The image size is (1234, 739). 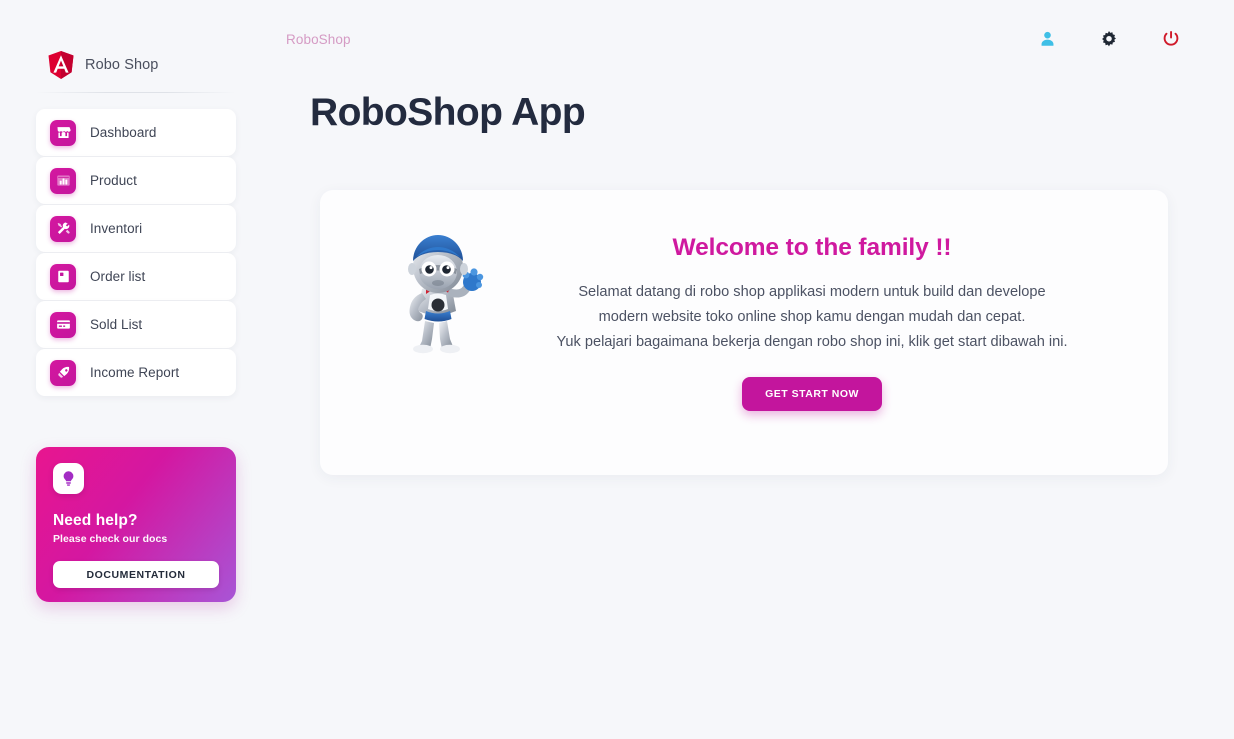 I want to click on sidebar-item-sold-list: Sold List, so click(x=136, y=324).